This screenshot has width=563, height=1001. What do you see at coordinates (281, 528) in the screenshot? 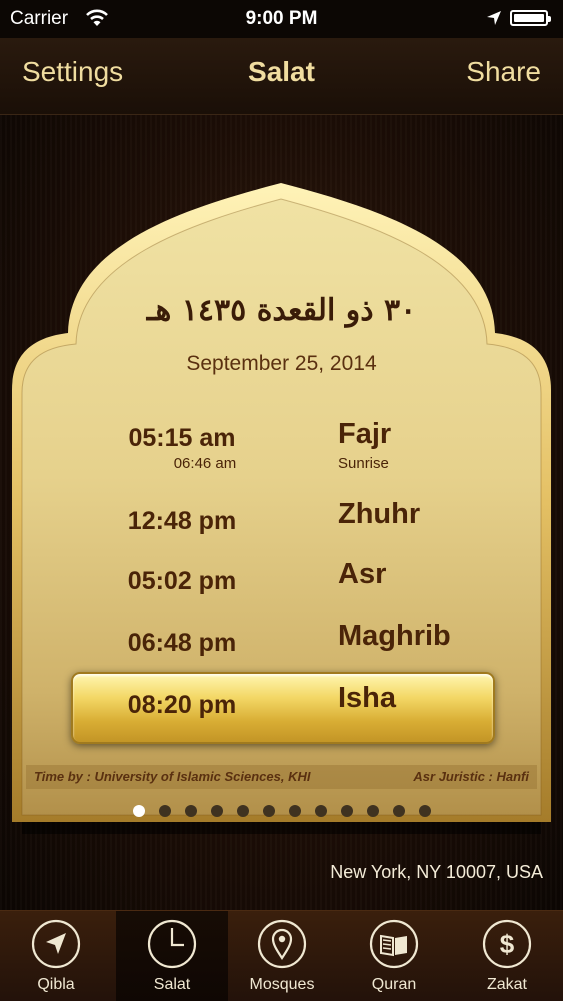
I see `prayer-row-zhuhr: 12:48 pm Zhuhr` at bounding box center [281, 528].